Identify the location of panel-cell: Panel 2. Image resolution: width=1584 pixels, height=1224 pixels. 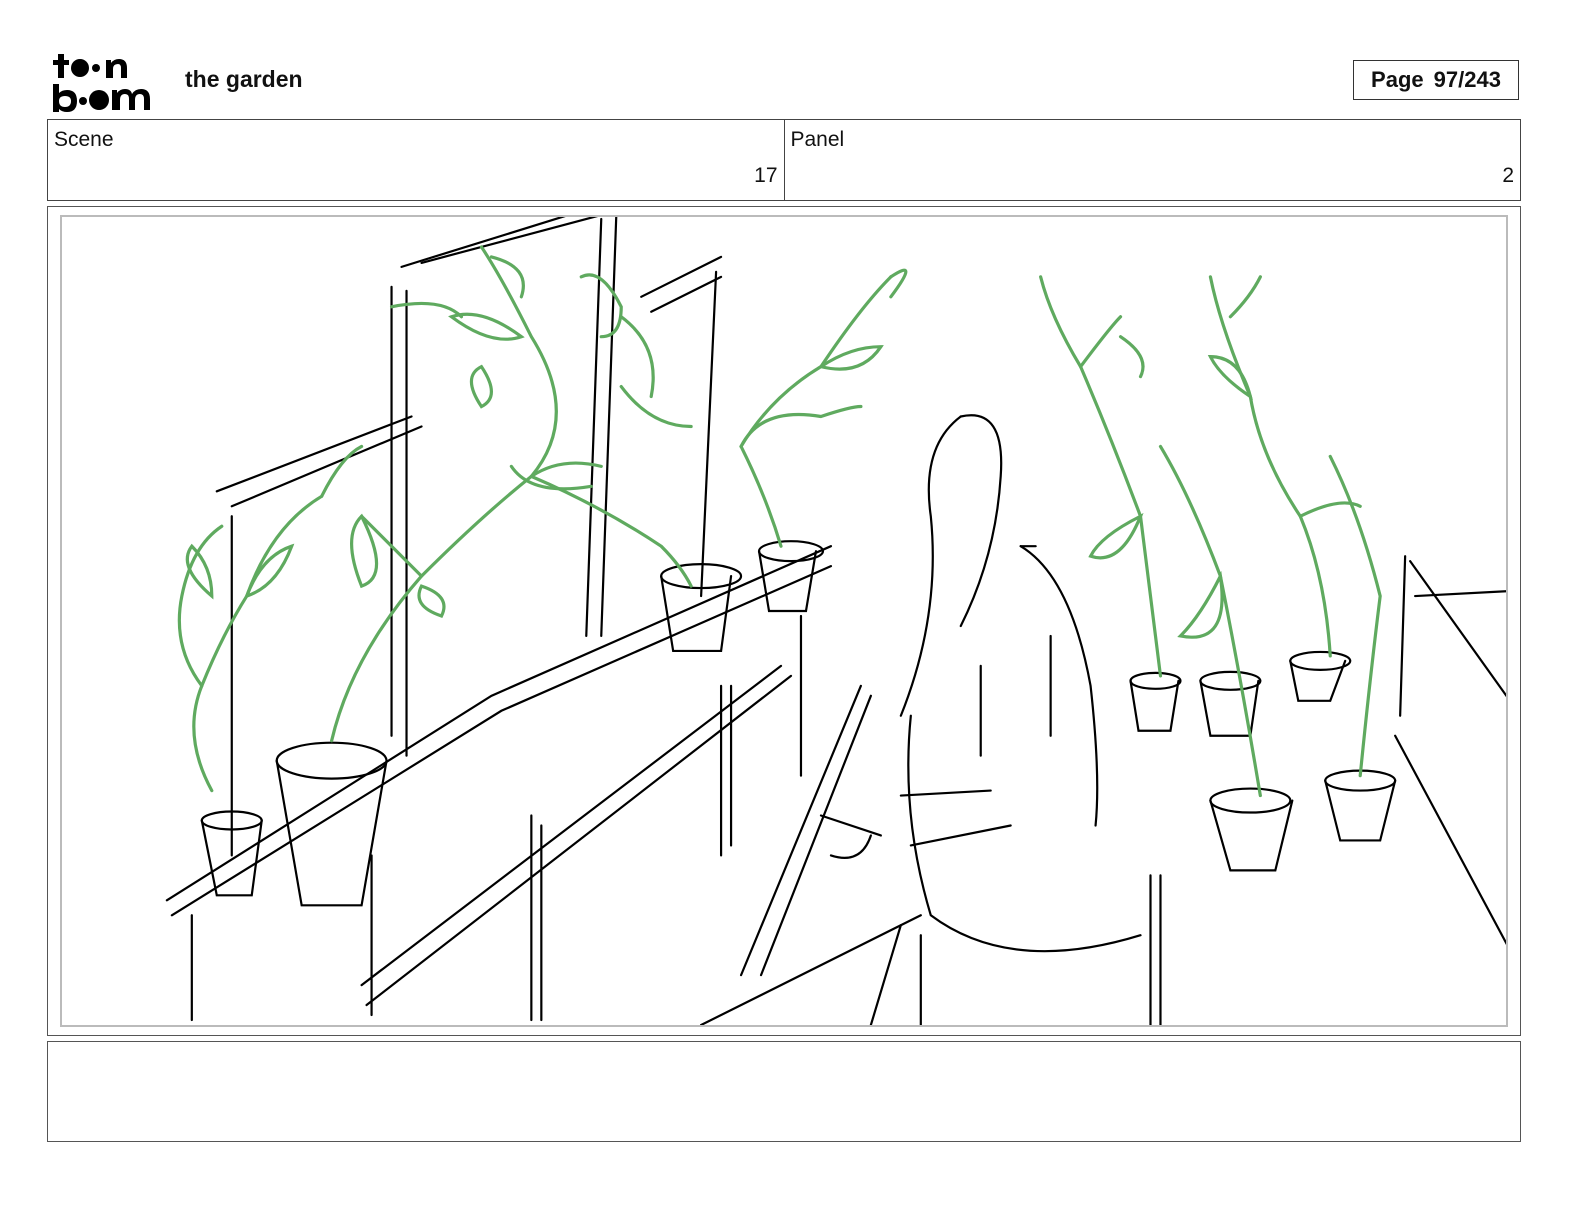
(1152, 160).